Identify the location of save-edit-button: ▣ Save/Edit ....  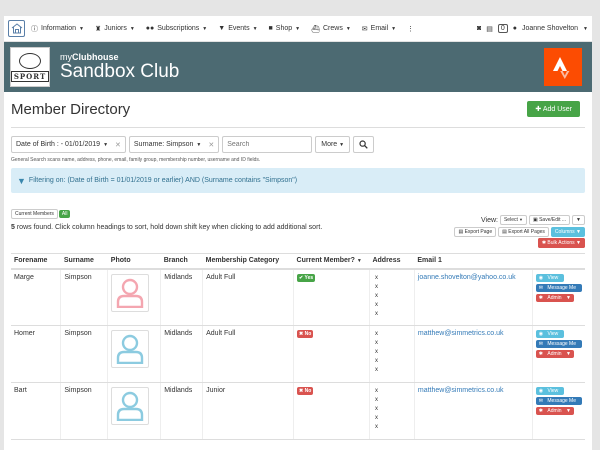
(549, 220).